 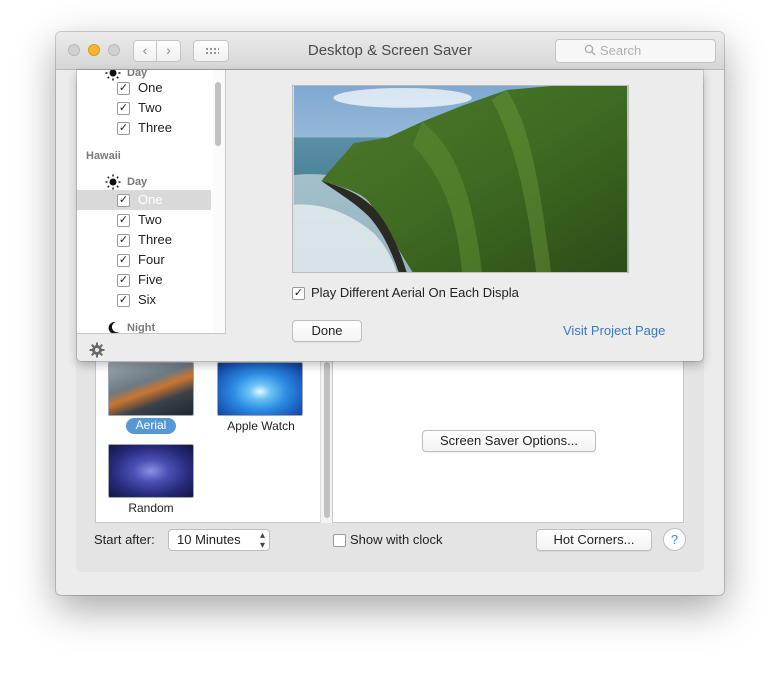 What do you see at coordinates (460, 179) in the screenshot?
I see `aerial-video-preview` at bounding box center [460, 179].